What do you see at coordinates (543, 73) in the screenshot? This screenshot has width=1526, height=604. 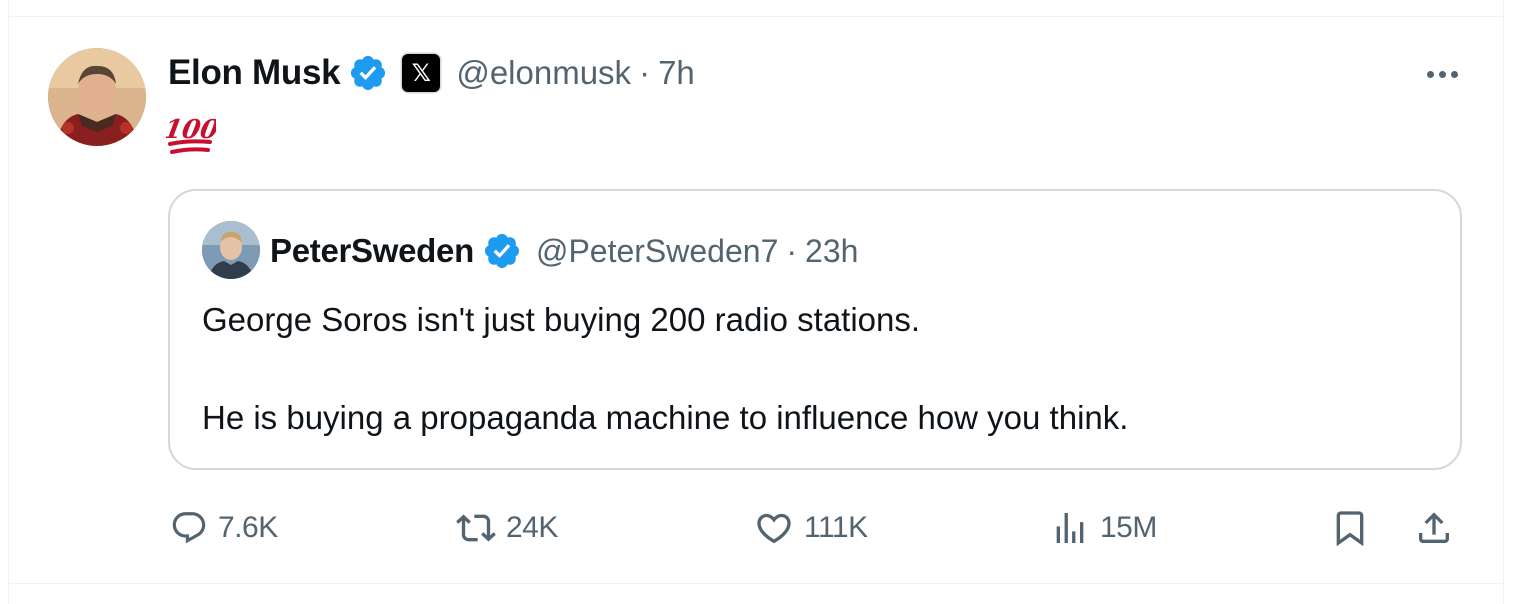 I see `author-handle: @elonmusk` at bounding box center [543, 73].